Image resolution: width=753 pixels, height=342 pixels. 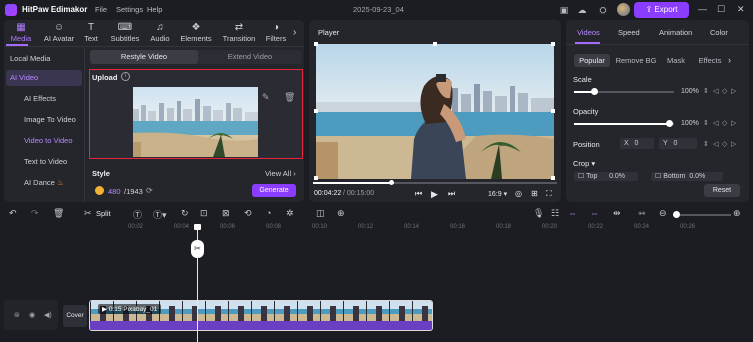 I want to click on microphone-icon: 🎙, so click(x=538, y=213).